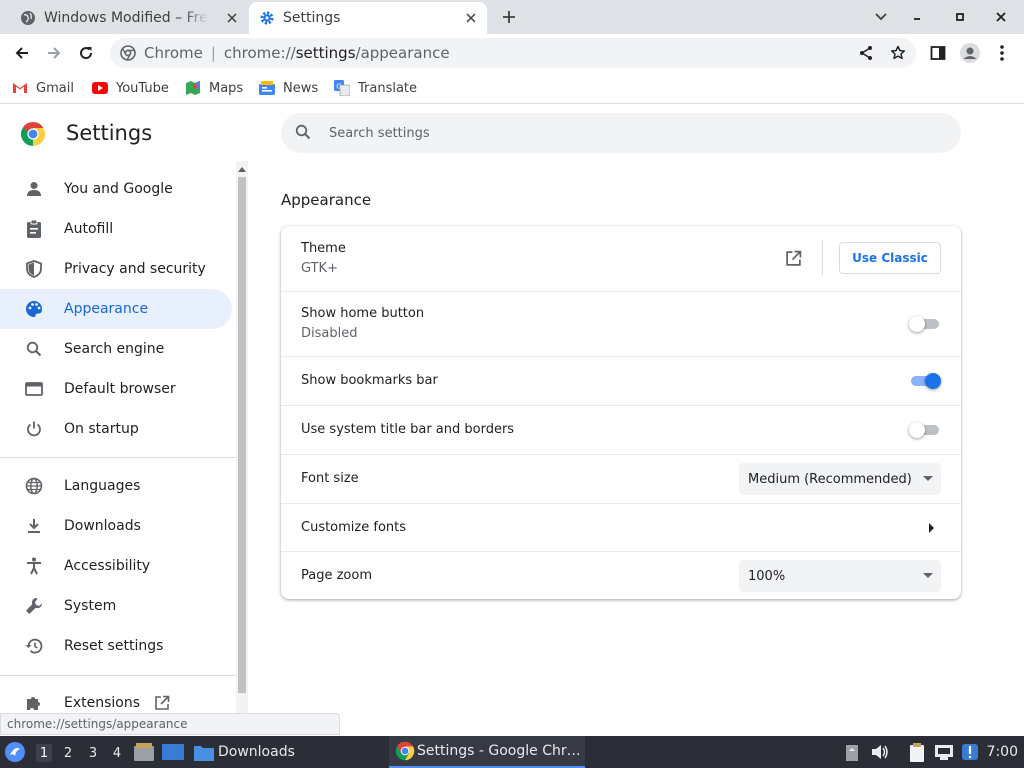  I want to click on home-button-label: Show home button, so click(363, 313).